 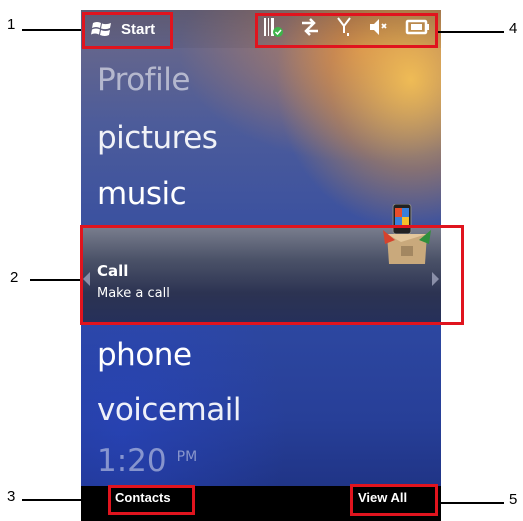 I want to click on callout-box-status, so click(x=346, y=30).